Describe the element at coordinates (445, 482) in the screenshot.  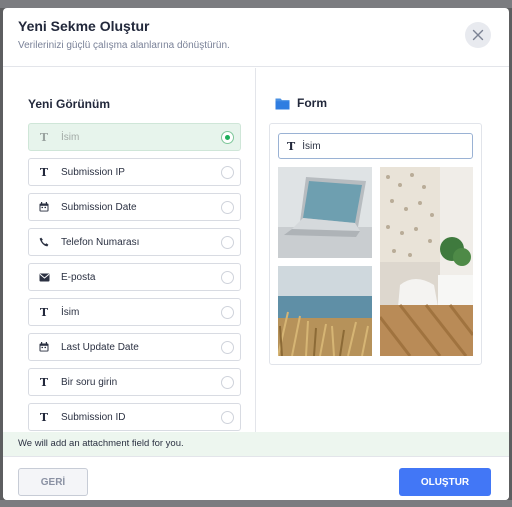
I see `create-button: OLUŞTUR` at that location.